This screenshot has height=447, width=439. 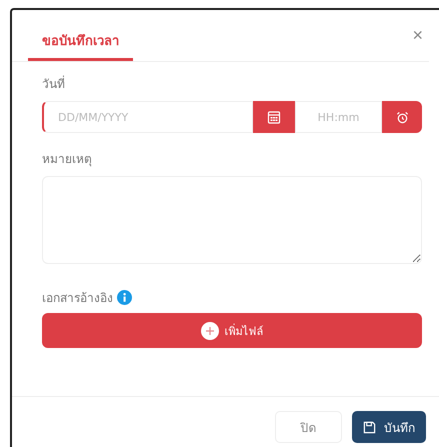 What do you see at coordinates (77, 298) in the screenshot?
I see `attachment-label: เอกสารอ้างอิง` at bounding box center [77, 298].